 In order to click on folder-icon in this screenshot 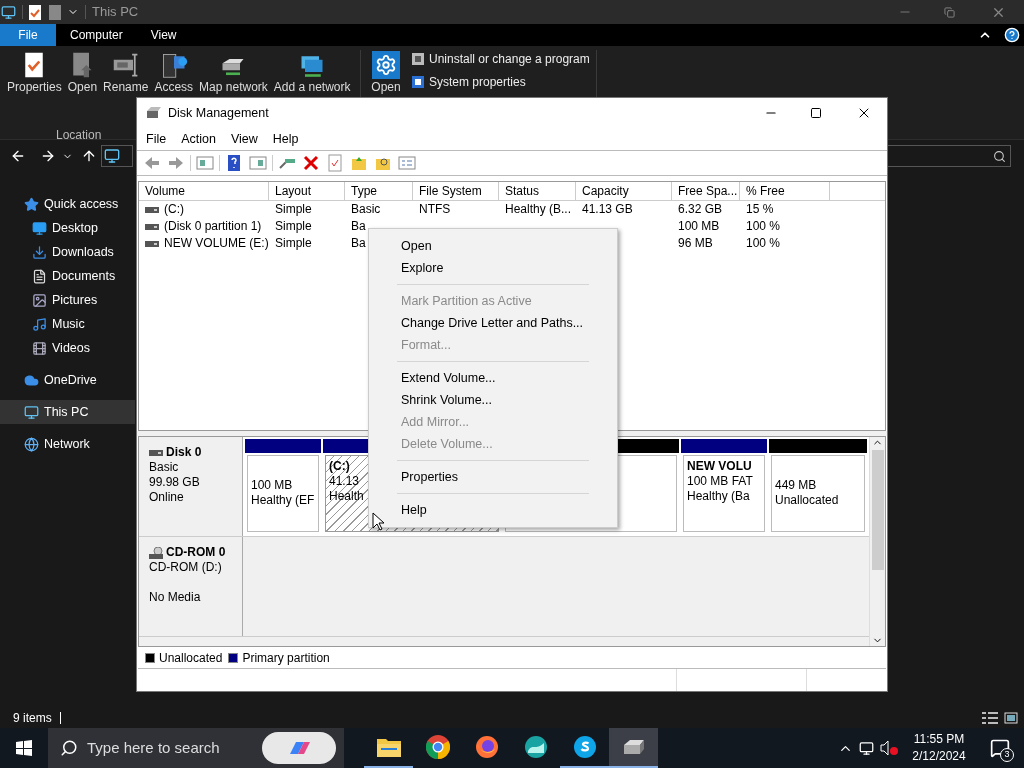, I will do `click(388, 747)`.